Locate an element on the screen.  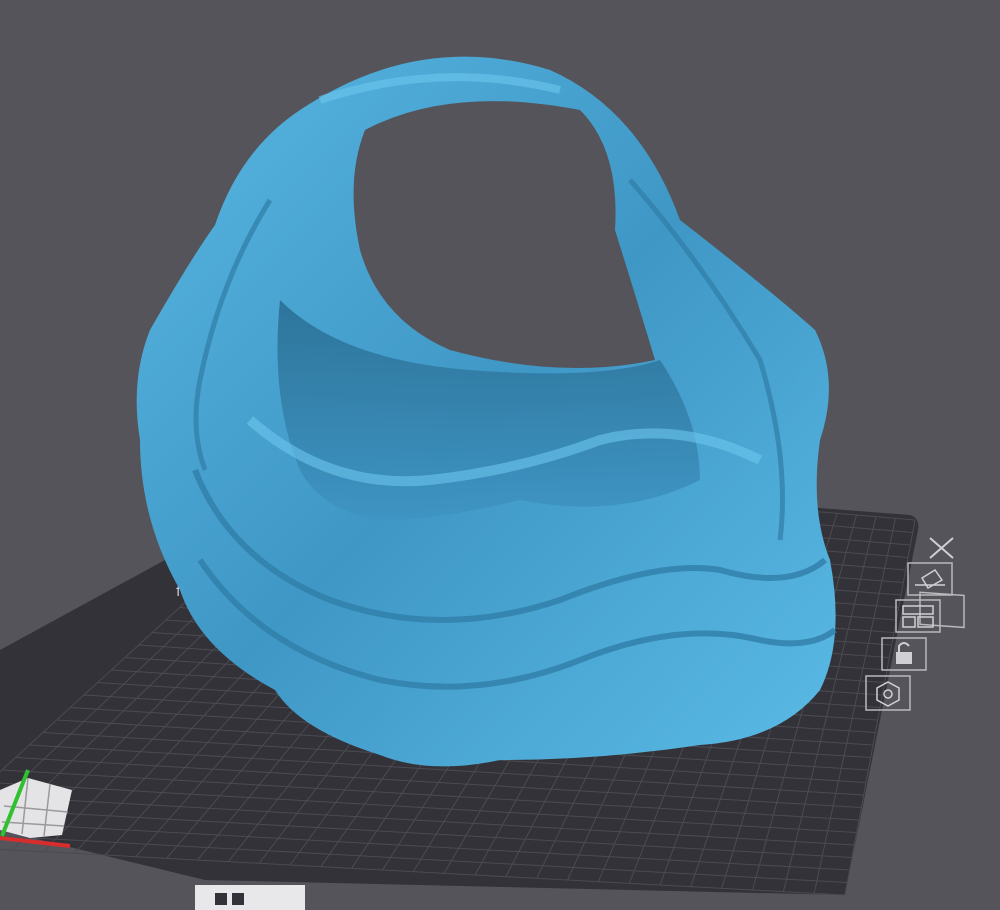
auto-orient-icon is located at coordinates (930, 579).